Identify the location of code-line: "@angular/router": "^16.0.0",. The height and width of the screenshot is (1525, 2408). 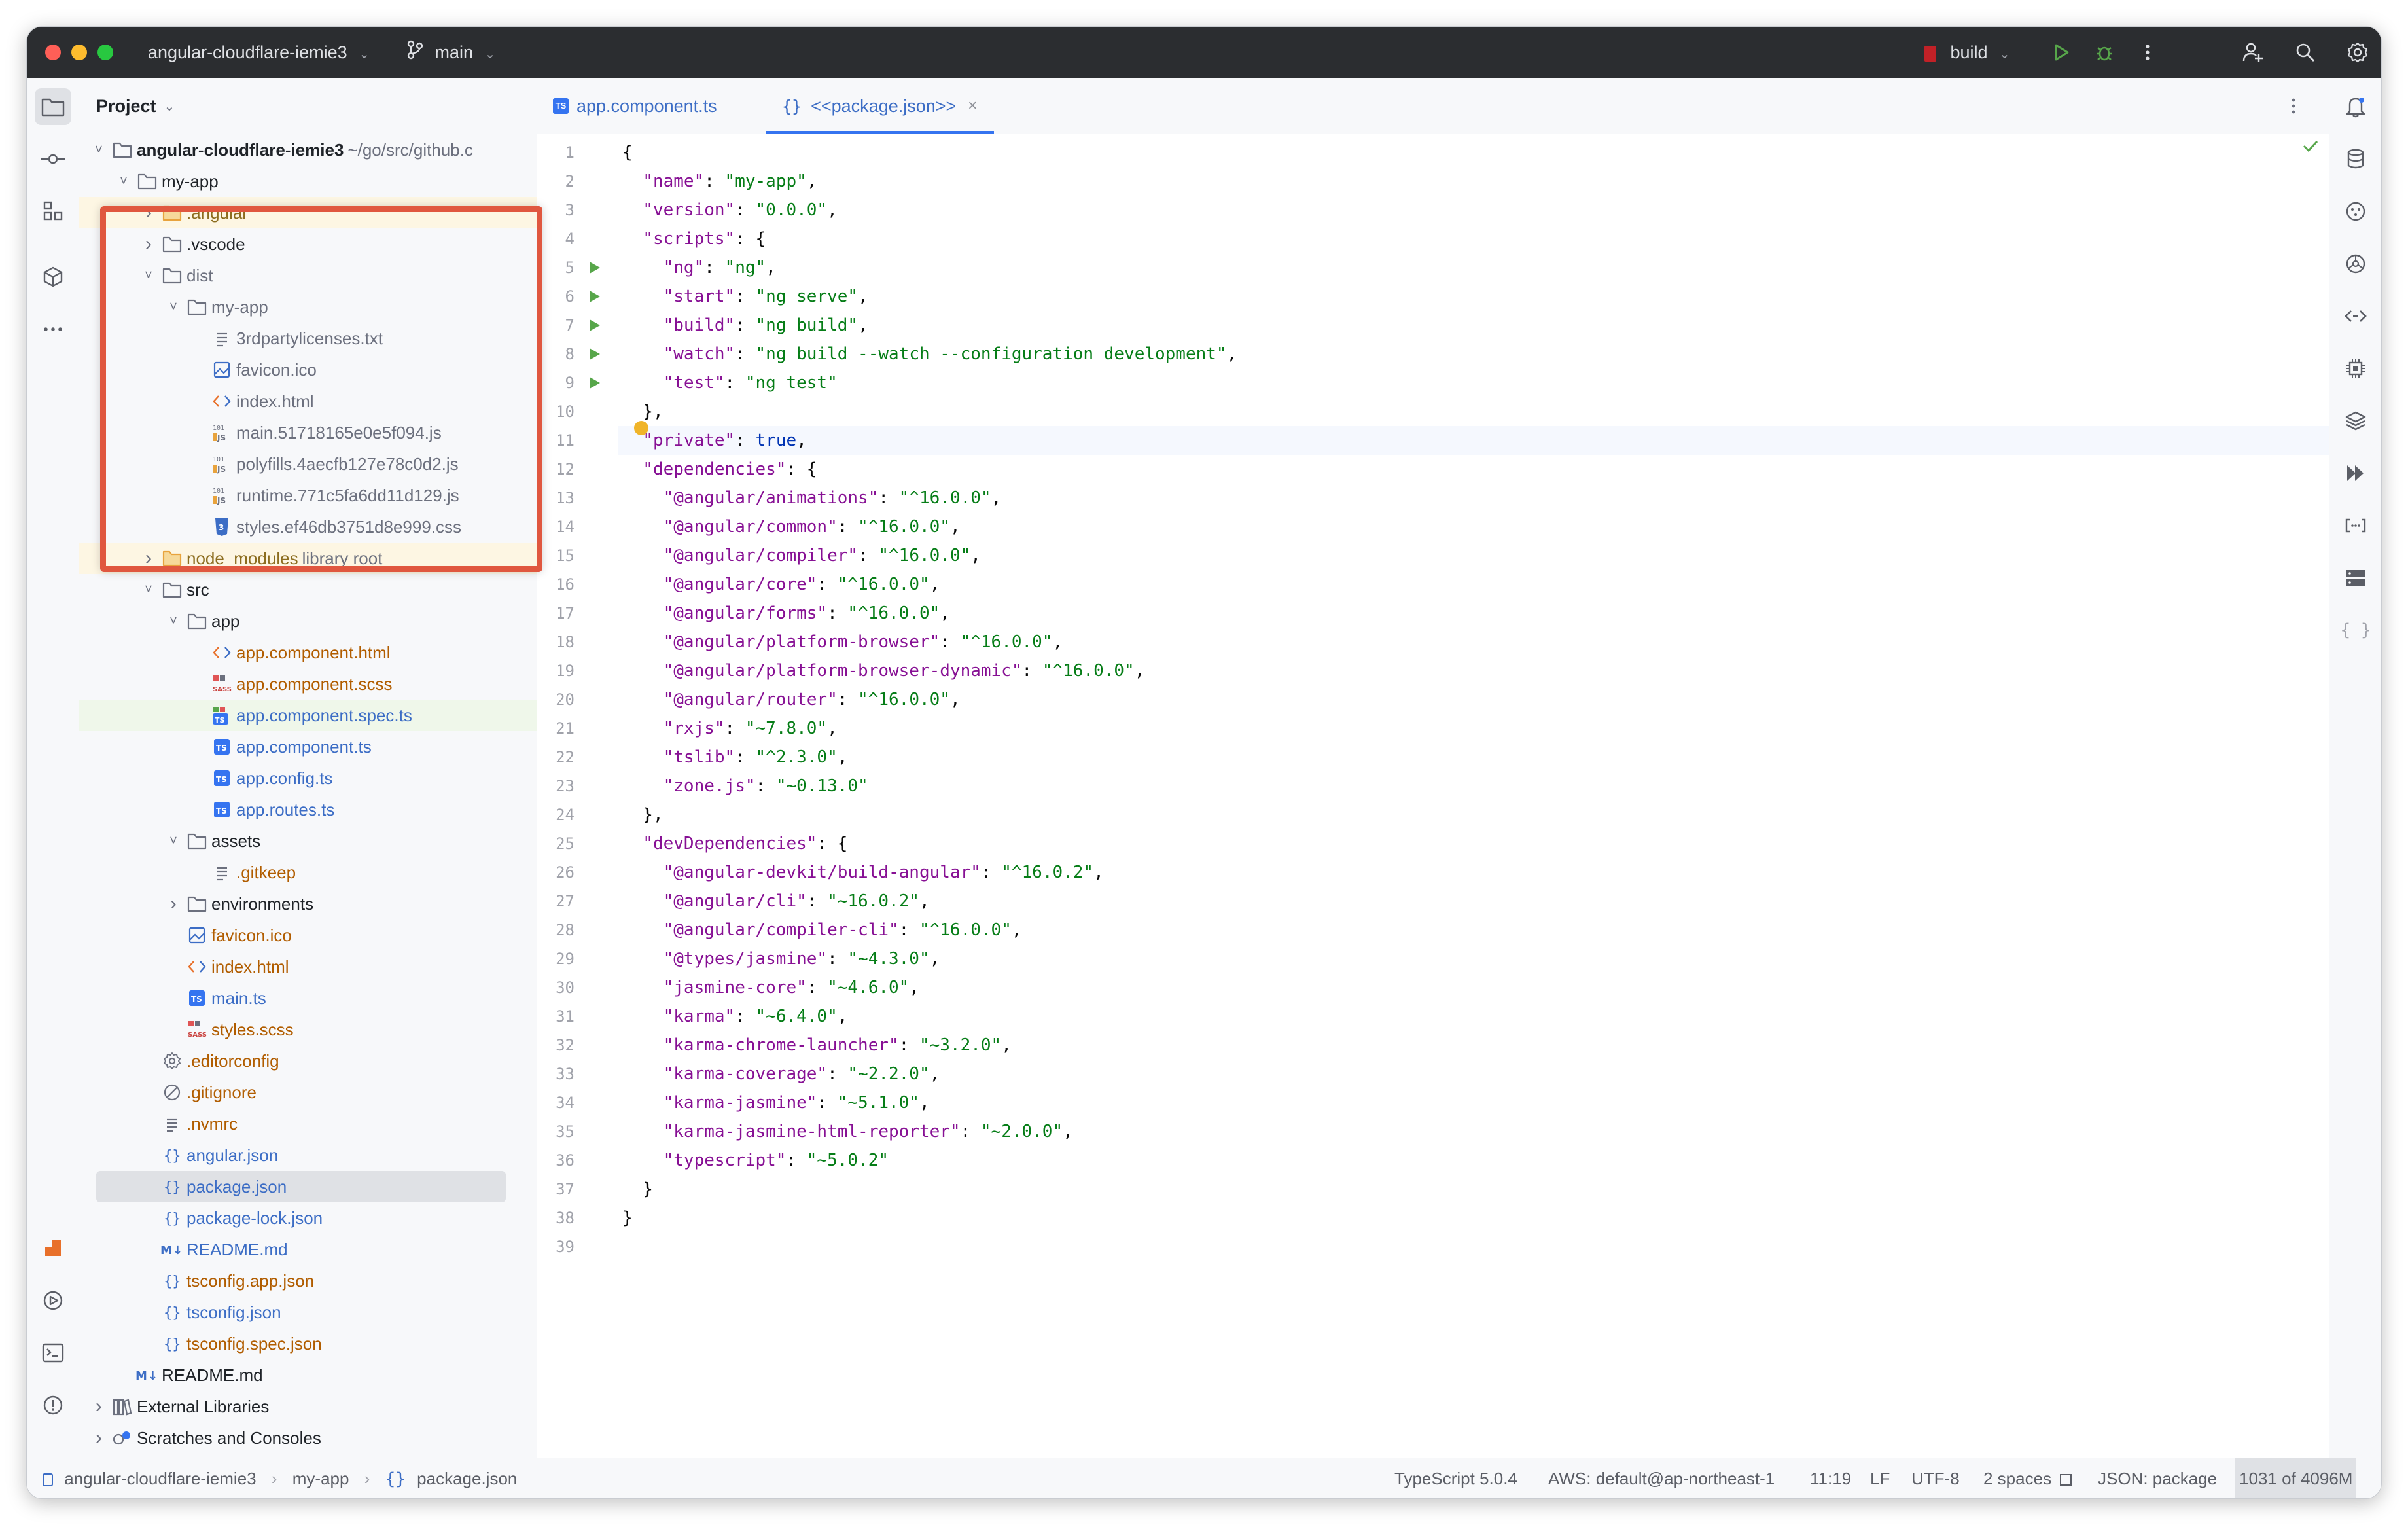
(791, 700).